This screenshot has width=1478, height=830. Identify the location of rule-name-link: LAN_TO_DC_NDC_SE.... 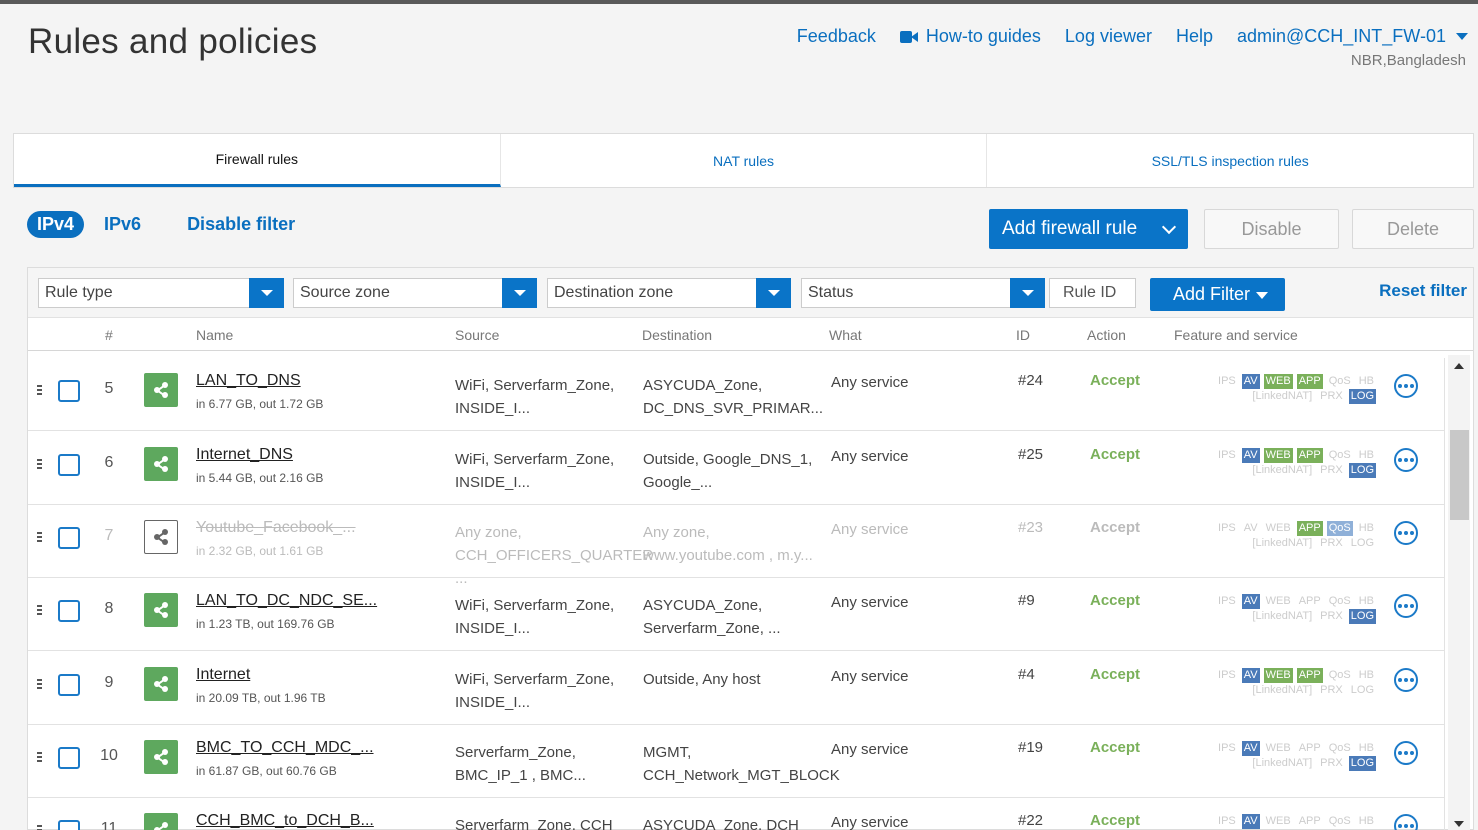
(286, 601).